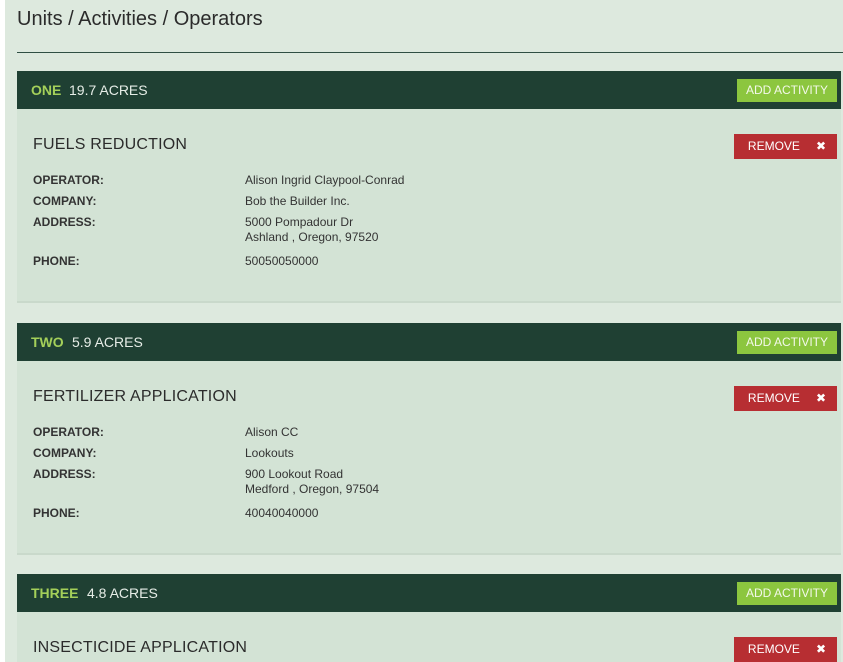  Describe the element at coordinates (110, 144) in the screenshot. I see `activity-title: FUELS REDUCTION` at that location.